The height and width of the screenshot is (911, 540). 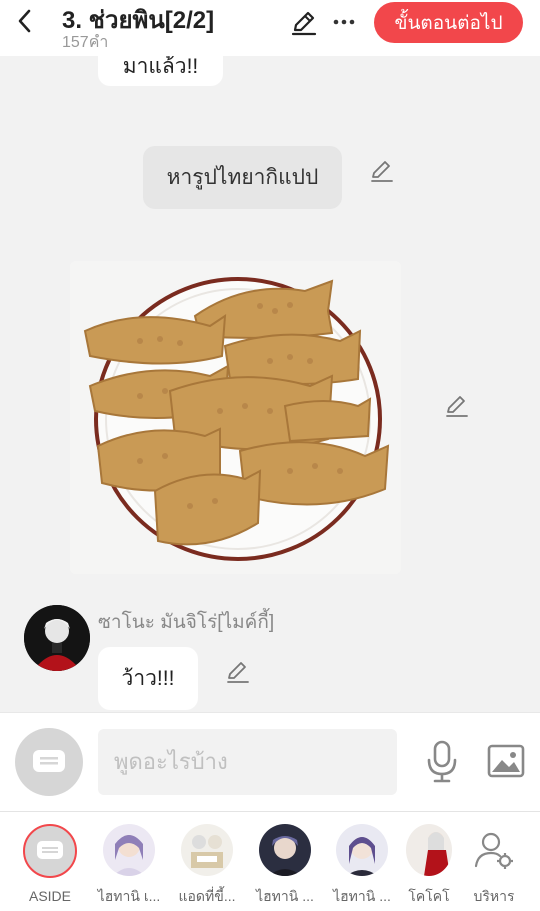 What do you see at coordinates (247, 762) in the screenshot?
I see `message-input` at bounding box center [247, 762].